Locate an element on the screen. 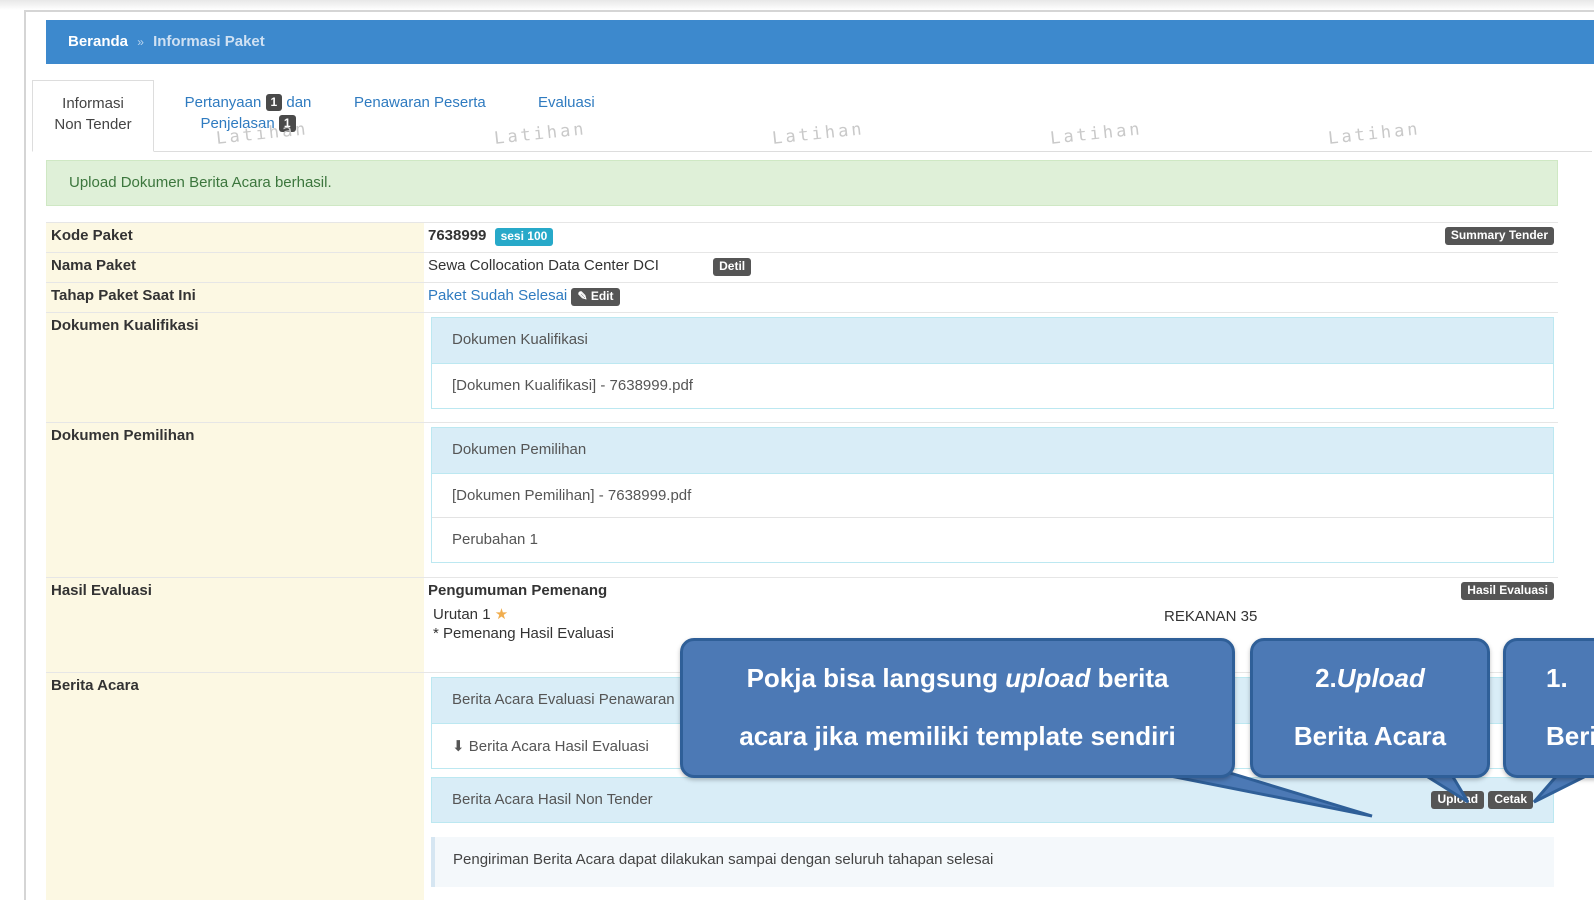 This screenshot has width=1594, height=900. star-icon: ★ is located at coordinates (501, 614).